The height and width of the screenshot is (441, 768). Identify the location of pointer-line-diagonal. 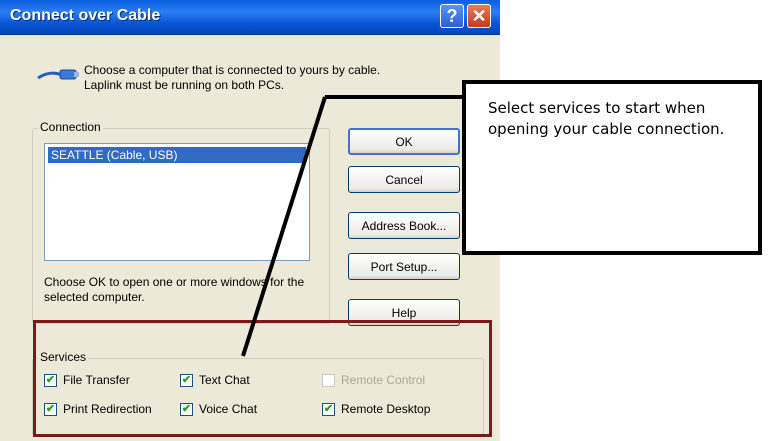
(284, 226).